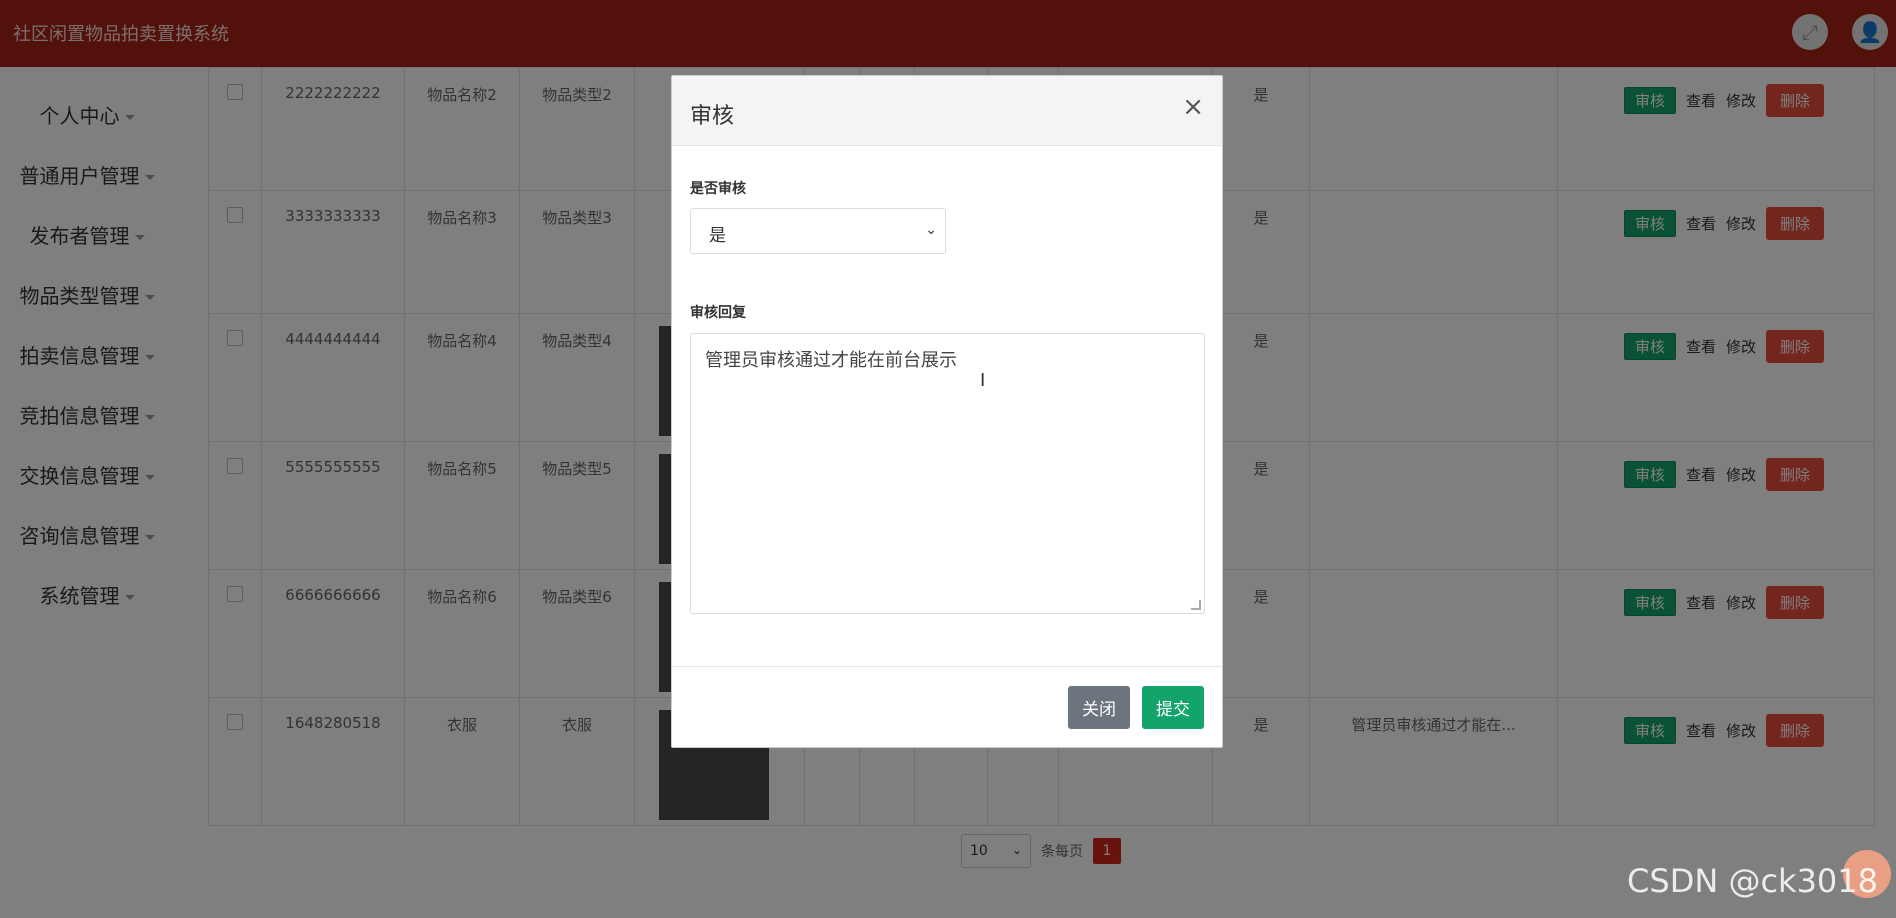 This screenshot has height=918, width=1896. Describe the element at coordinates (947, 473) in the screenshot. I see `audit-reply-textarea: 管理员审核通过才能在前台展示` at that location.